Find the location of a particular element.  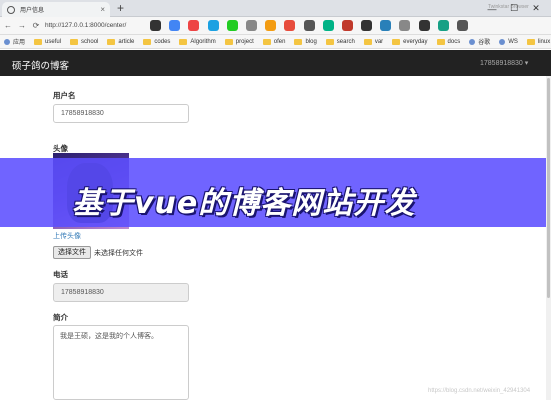

bookmark-1: useful is located at coordinates (48, 41).